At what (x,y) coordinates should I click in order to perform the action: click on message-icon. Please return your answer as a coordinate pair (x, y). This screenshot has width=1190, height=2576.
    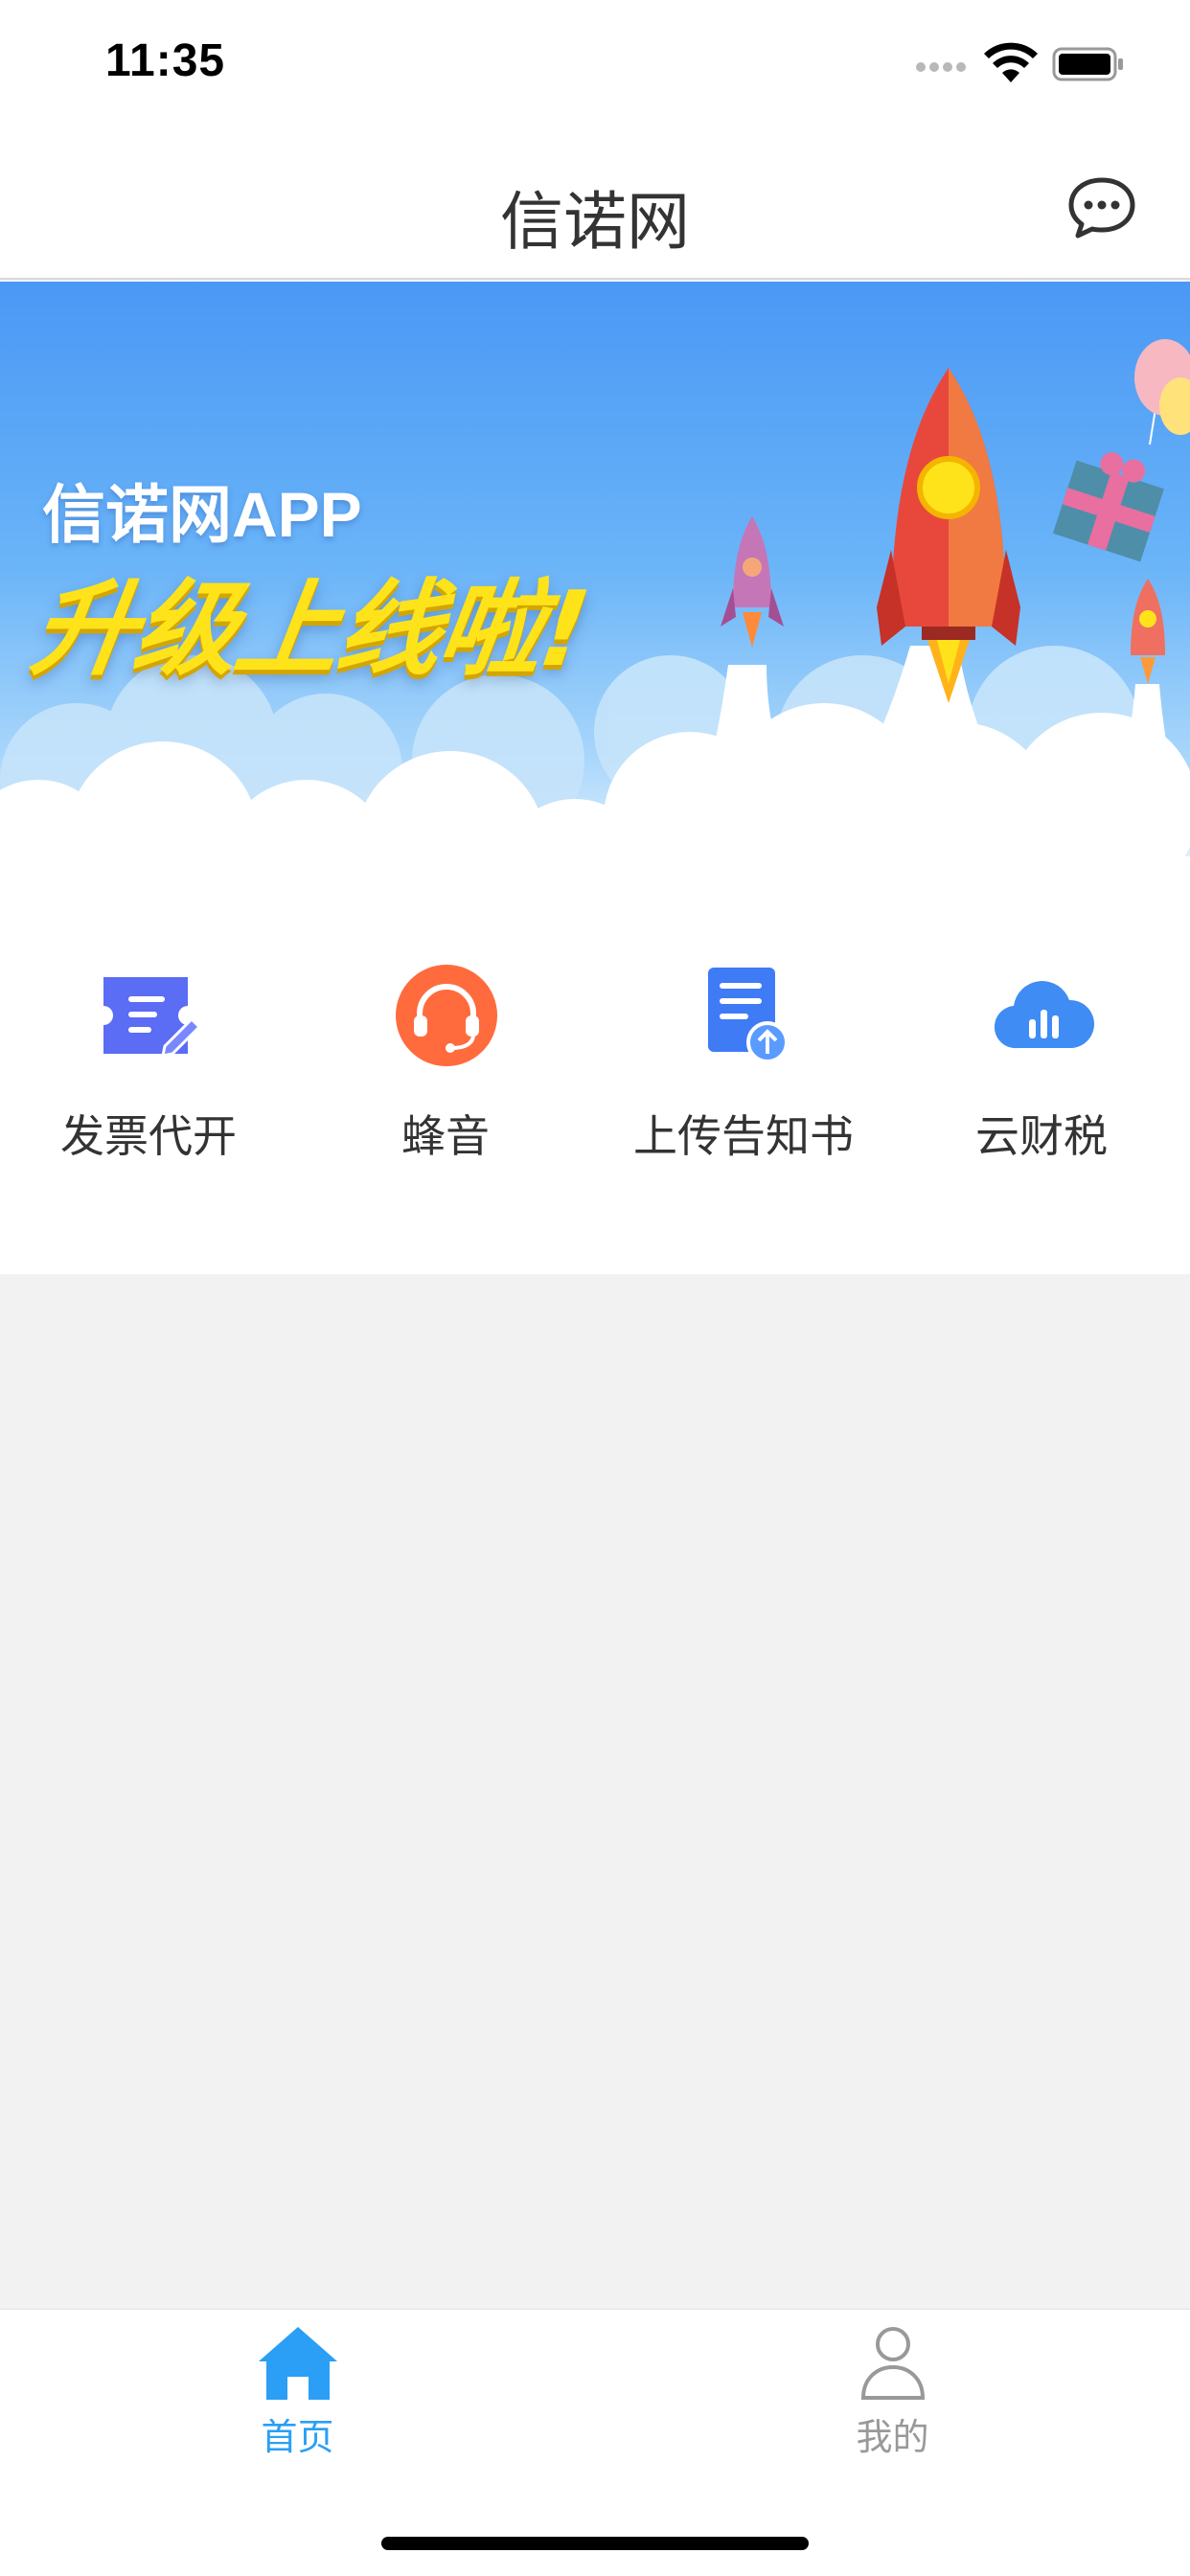
    Looking at the image, I should click on (1101, 208).